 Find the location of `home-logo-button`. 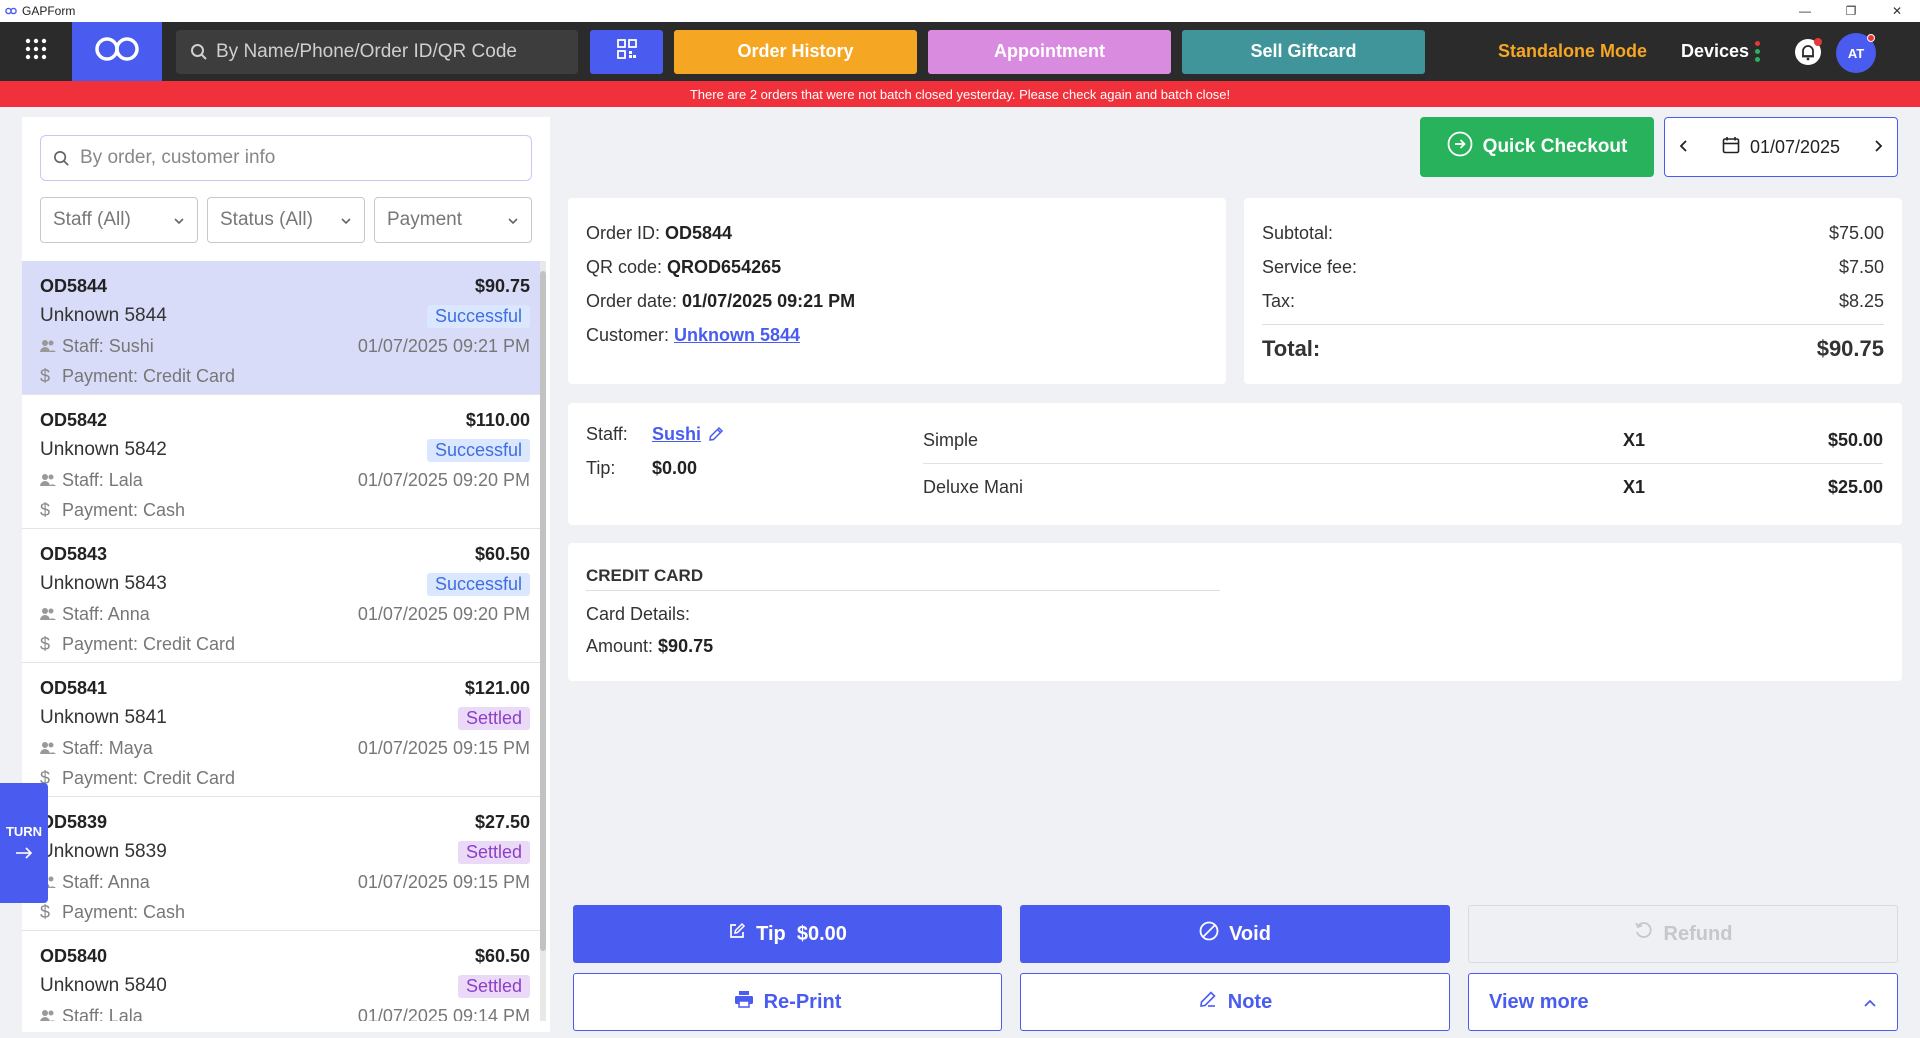

home-logo-button is located at coordinates (117, 51).